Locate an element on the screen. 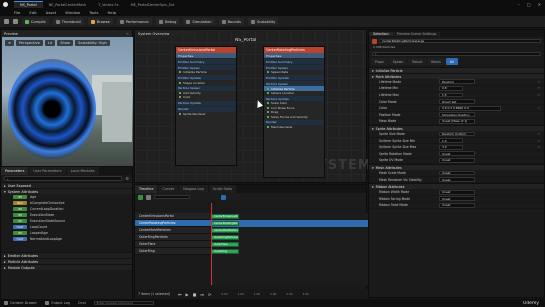  selected-emitter-field: CenterRotatingParticlesLarge is located at coordinates (460, 41).